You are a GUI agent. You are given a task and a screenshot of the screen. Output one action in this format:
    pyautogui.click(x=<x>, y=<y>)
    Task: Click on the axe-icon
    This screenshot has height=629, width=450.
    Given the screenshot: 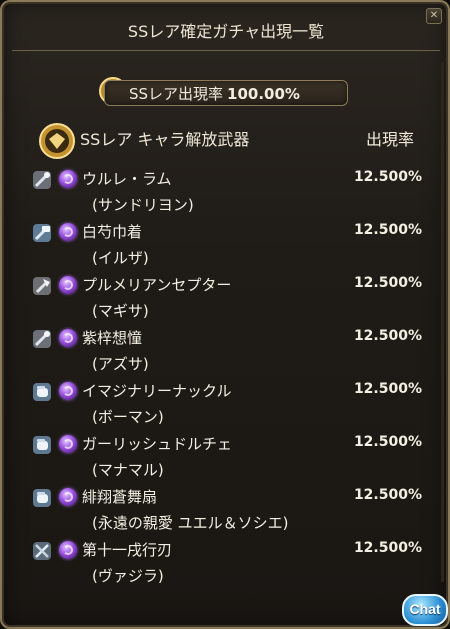 What is the action you would take?
    pyautogui.click(x=42, y=286)
    